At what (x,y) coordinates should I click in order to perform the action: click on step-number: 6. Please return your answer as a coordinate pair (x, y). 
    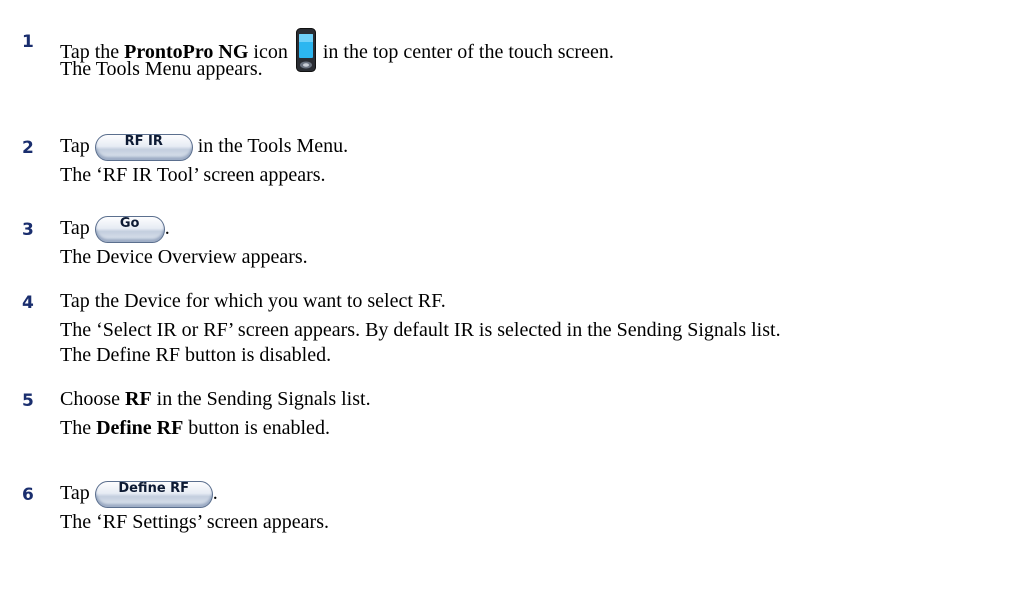
    Looking at the image, I should click on (28, 495).